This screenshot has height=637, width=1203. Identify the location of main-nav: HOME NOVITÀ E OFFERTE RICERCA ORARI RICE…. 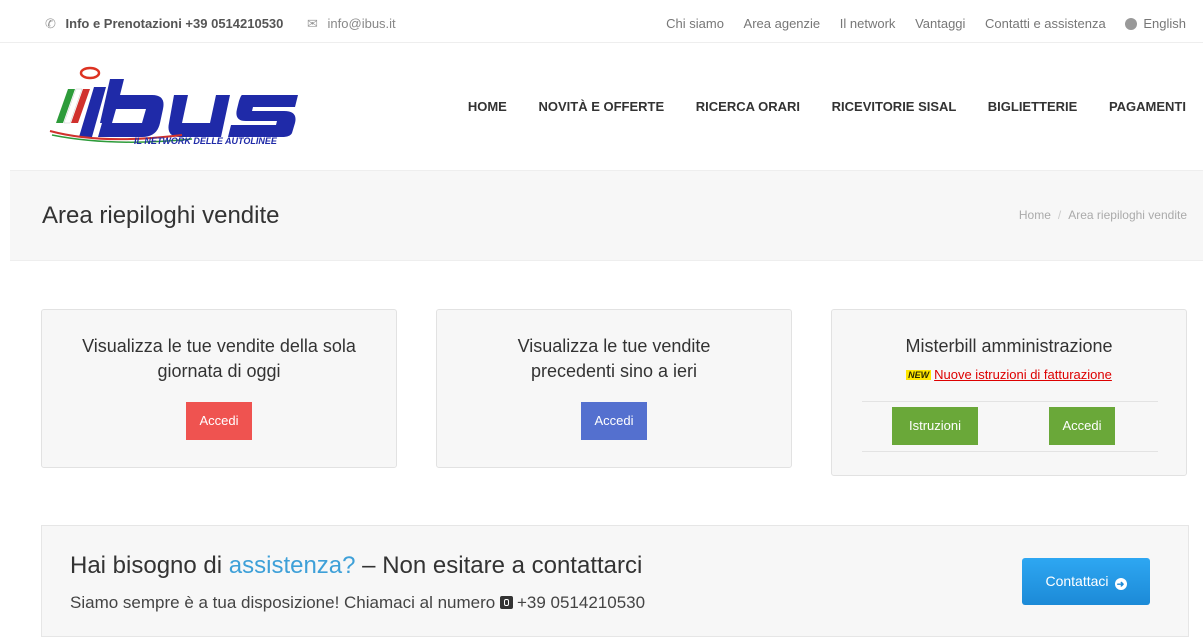
(813, 106).